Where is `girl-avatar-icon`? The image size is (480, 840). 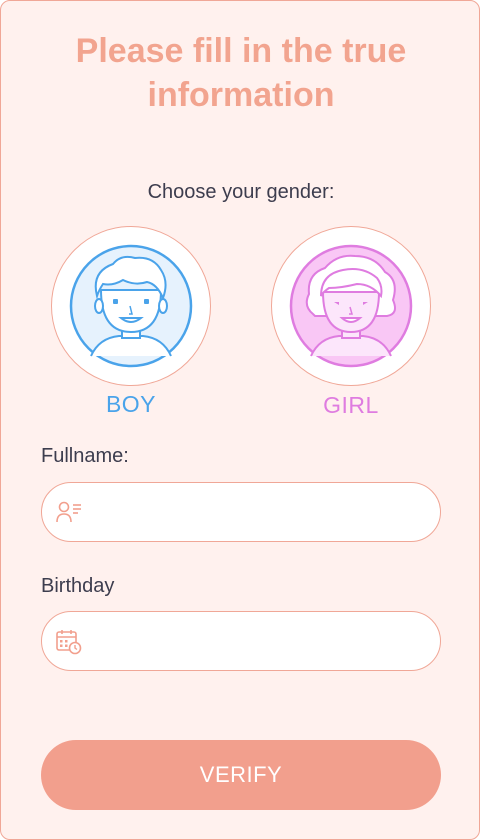 girl-avatar-icon is located at coordinates (351, 306).